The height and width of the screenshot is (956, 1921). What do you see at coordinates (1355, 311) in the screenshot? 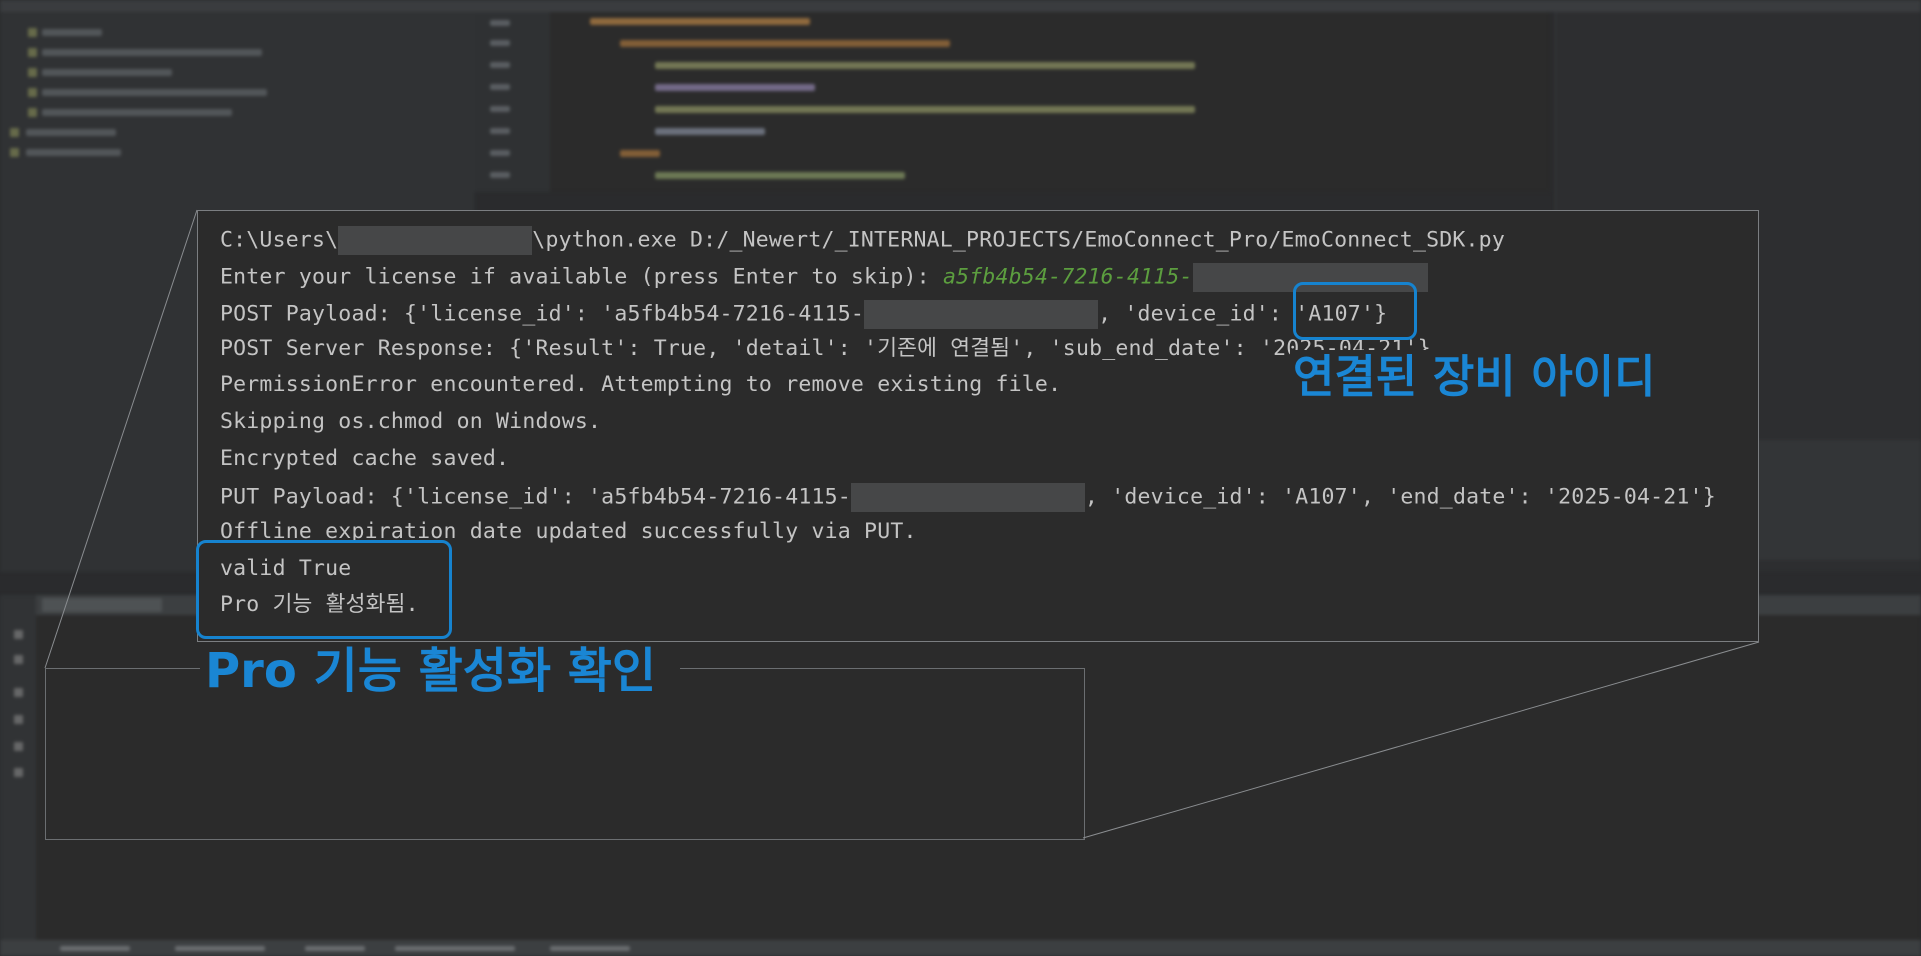
I see `device-id-highlight` at bounding box center [1355, 311].